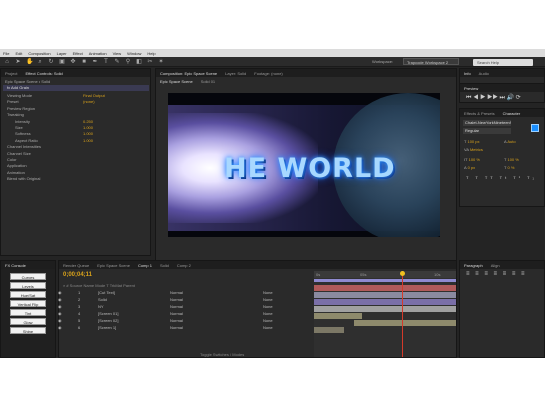  Describe the element at coordinates (23, 133) in the screenshot. I see `effect-prop-label: Softness` at that location.